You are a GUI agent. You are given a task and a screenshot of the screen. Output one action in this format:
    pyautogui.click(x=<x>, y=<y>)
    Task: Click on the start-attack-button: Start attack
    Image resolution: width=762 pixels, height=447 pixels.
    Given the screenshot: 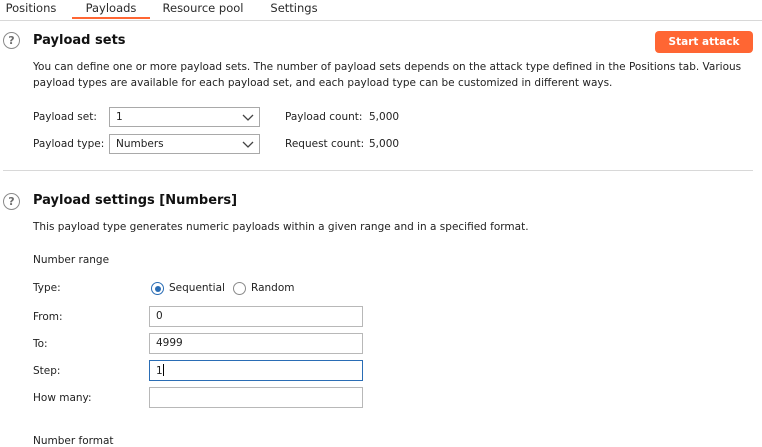 What is the action you would take?
    pyautogui.click(x=704, y=42)
    